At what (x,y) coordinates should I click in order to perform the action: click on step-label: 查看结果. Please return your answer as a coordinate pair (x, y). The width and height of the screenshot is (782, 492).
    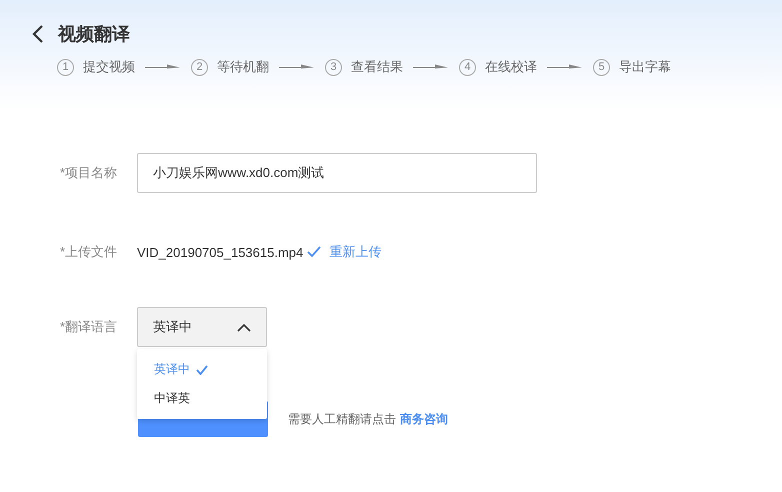
    Looking at the image, I should click on (377, 67).